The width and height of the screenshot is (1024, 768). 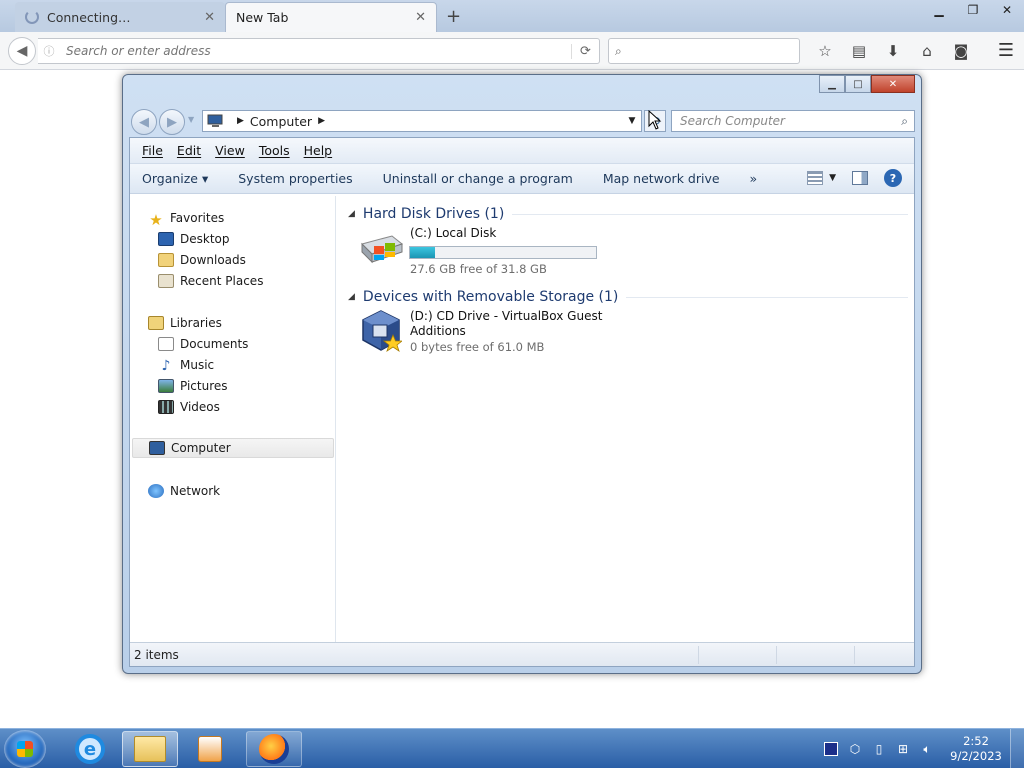 I want to click on clock: 2:52 9/2/2023, so click(x=976, y=749).